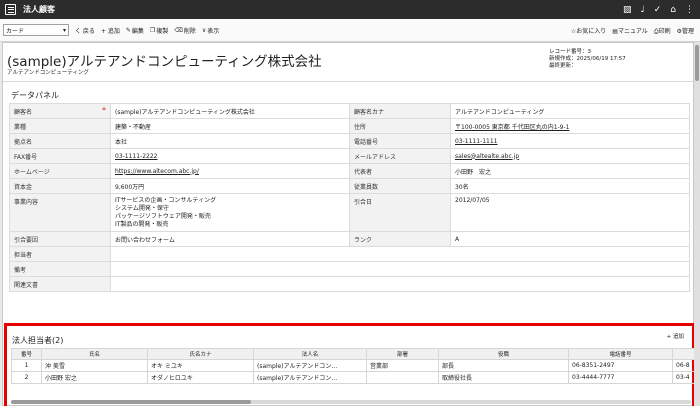 Image resolution: width=700 pixels, height=406 pixels. Describe the element at coordinates (26, 365) in the screenshot. I see `table-cell: 1` at that location.